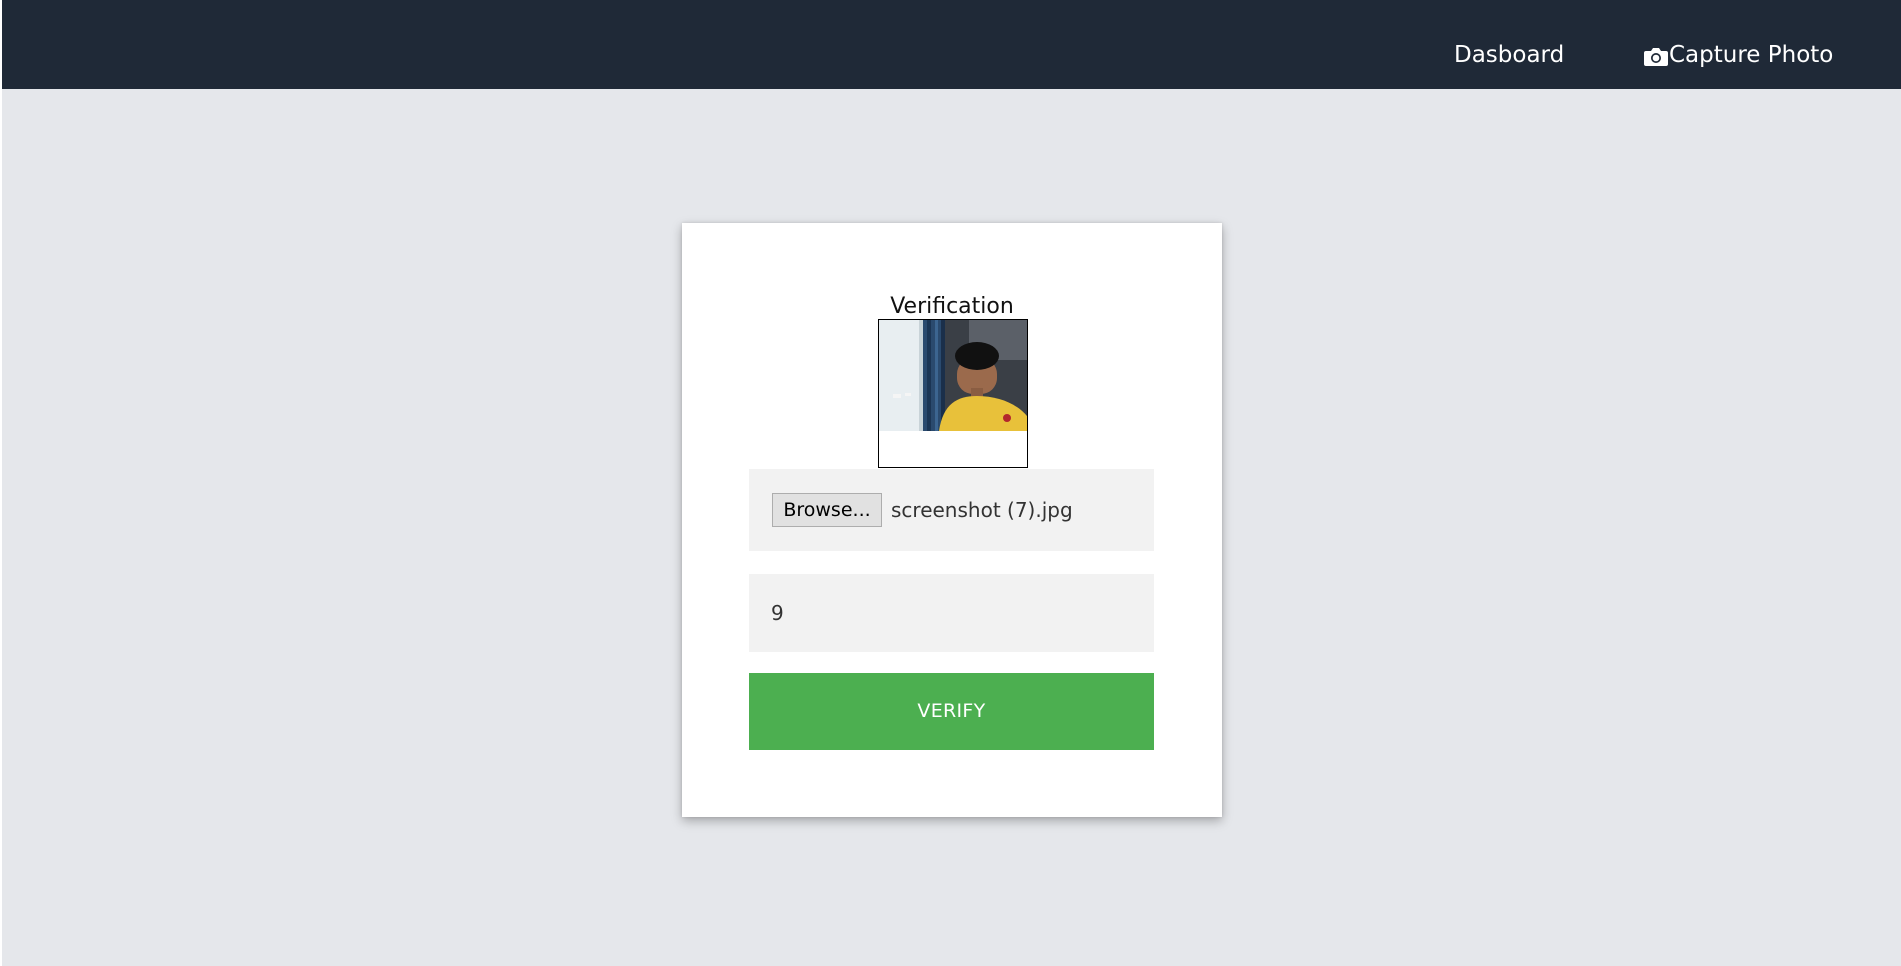 This screenshot has height=966, width=1901. I want to click on captured-photo-preview, so click(953, 393).